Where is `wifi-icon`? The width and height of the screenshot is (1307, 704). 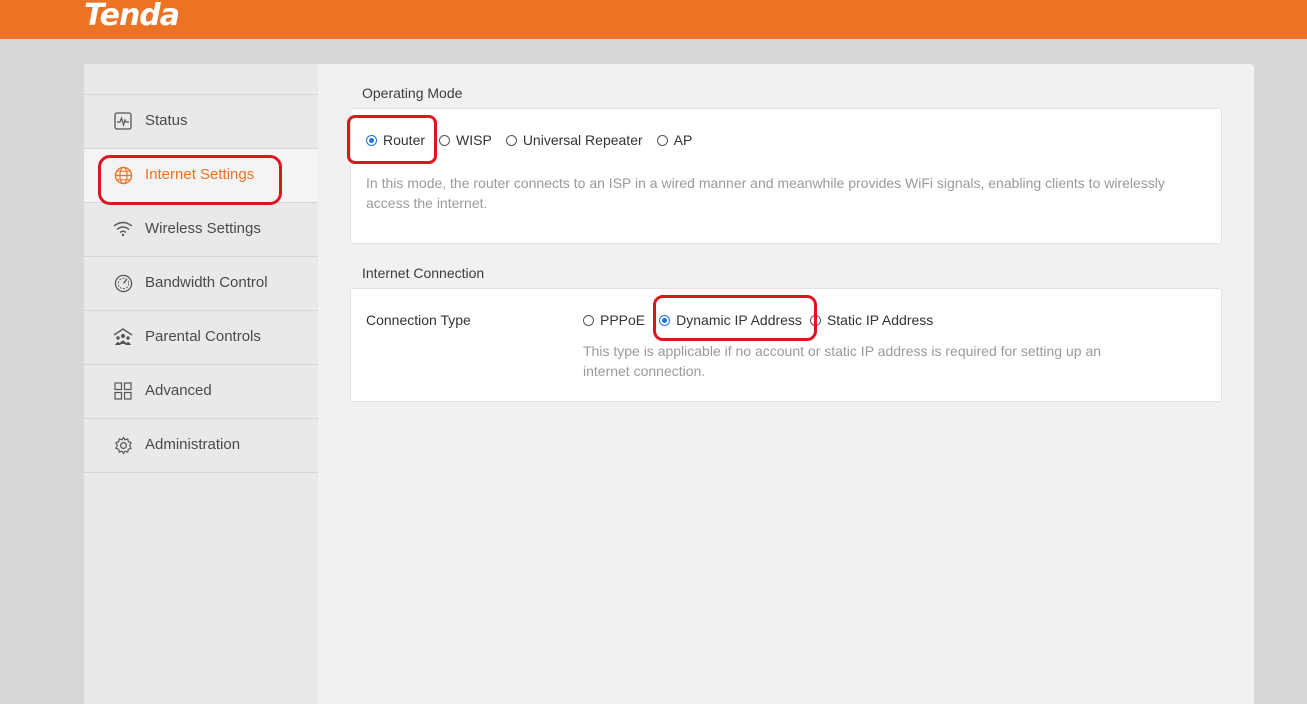 wifi-icon is located at coordinates (123, 229).